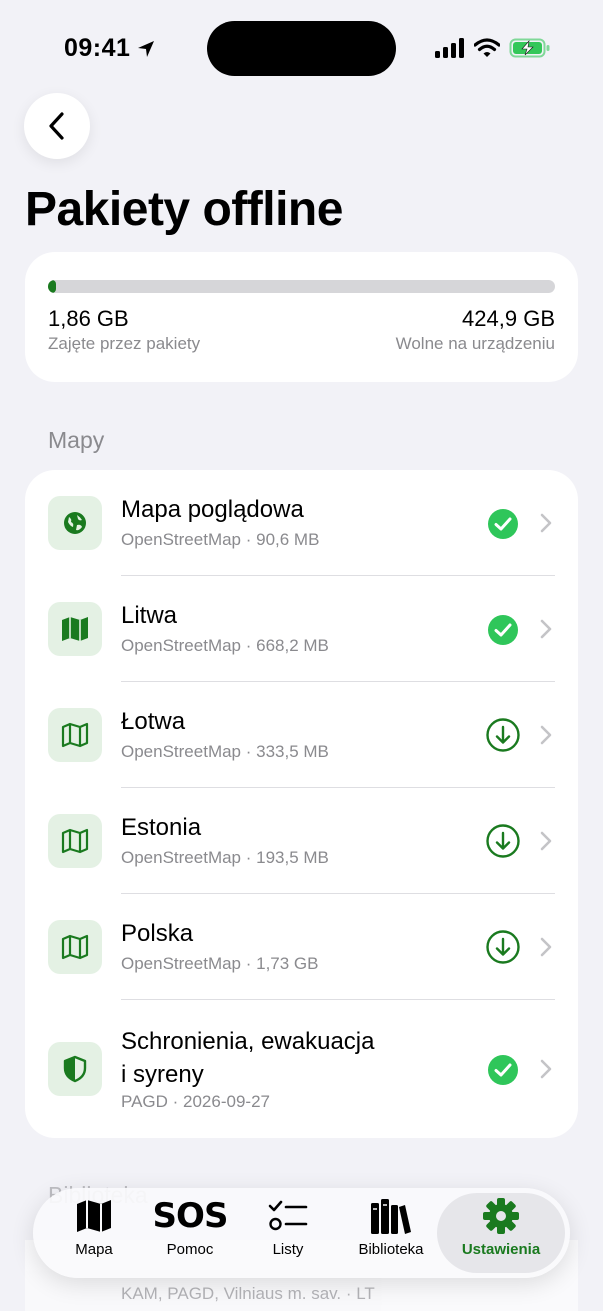  I want to click on status-time: 09:41, so click(110, 48).